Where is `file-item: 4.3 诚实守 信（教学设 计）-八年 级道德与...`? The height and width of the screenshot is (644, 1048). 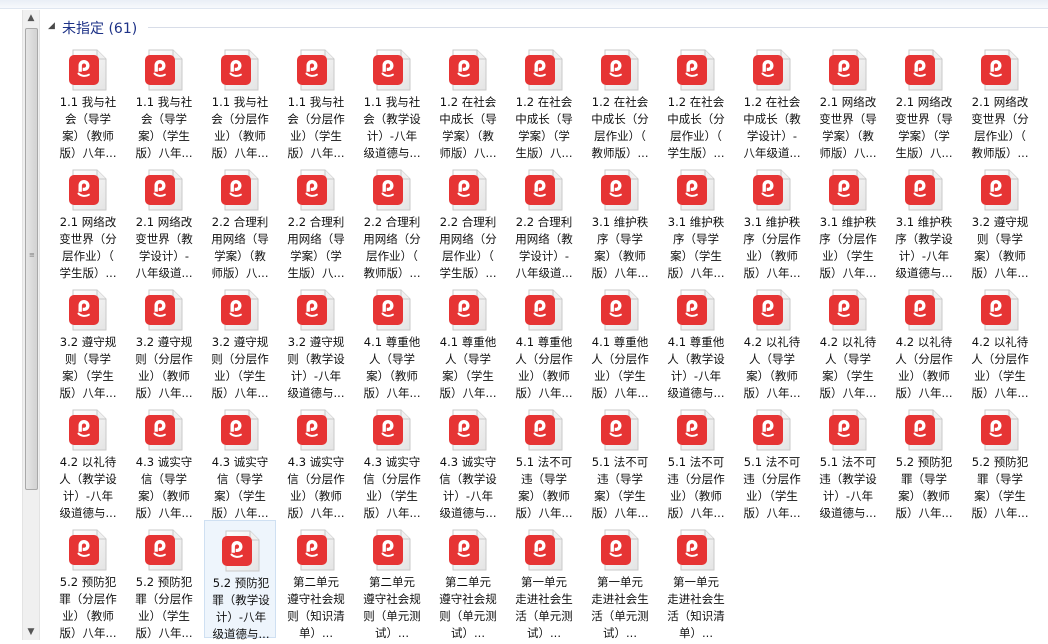
file-item: 4.3 诚实守 信（教学设 计）-八年 级道德与... is located at coordinates (468, 460).